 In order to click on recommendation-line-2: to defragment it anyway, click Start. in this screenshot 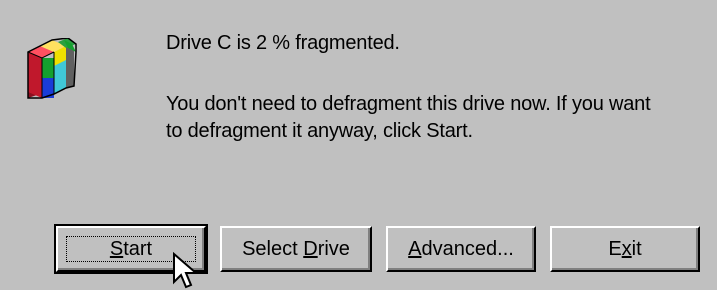, I will do `click(319, 131)`.